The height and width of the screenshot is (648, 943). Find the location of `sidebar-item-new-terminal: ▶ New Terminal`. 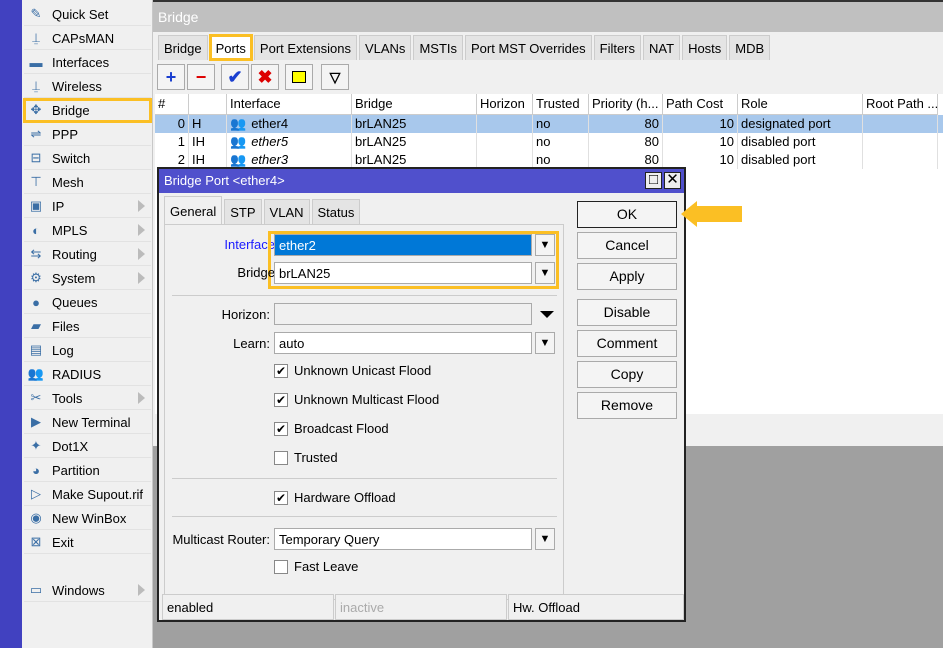

sidebar-item-new-terminal: ▶ New Terminal is located at coordinates (87, 422).